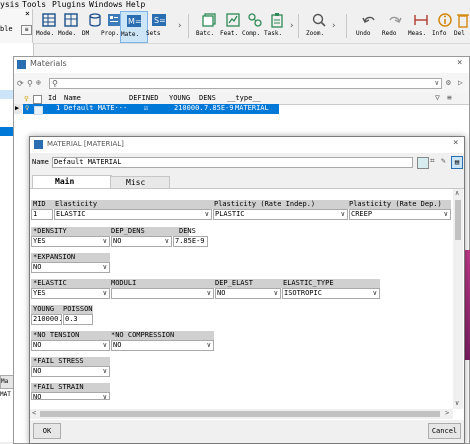 The height and width of the screenshot is (444, 470). Describe the element at coordinates (207, 98) in the screenshot. I see `column-header-dens: DENS` at that location.